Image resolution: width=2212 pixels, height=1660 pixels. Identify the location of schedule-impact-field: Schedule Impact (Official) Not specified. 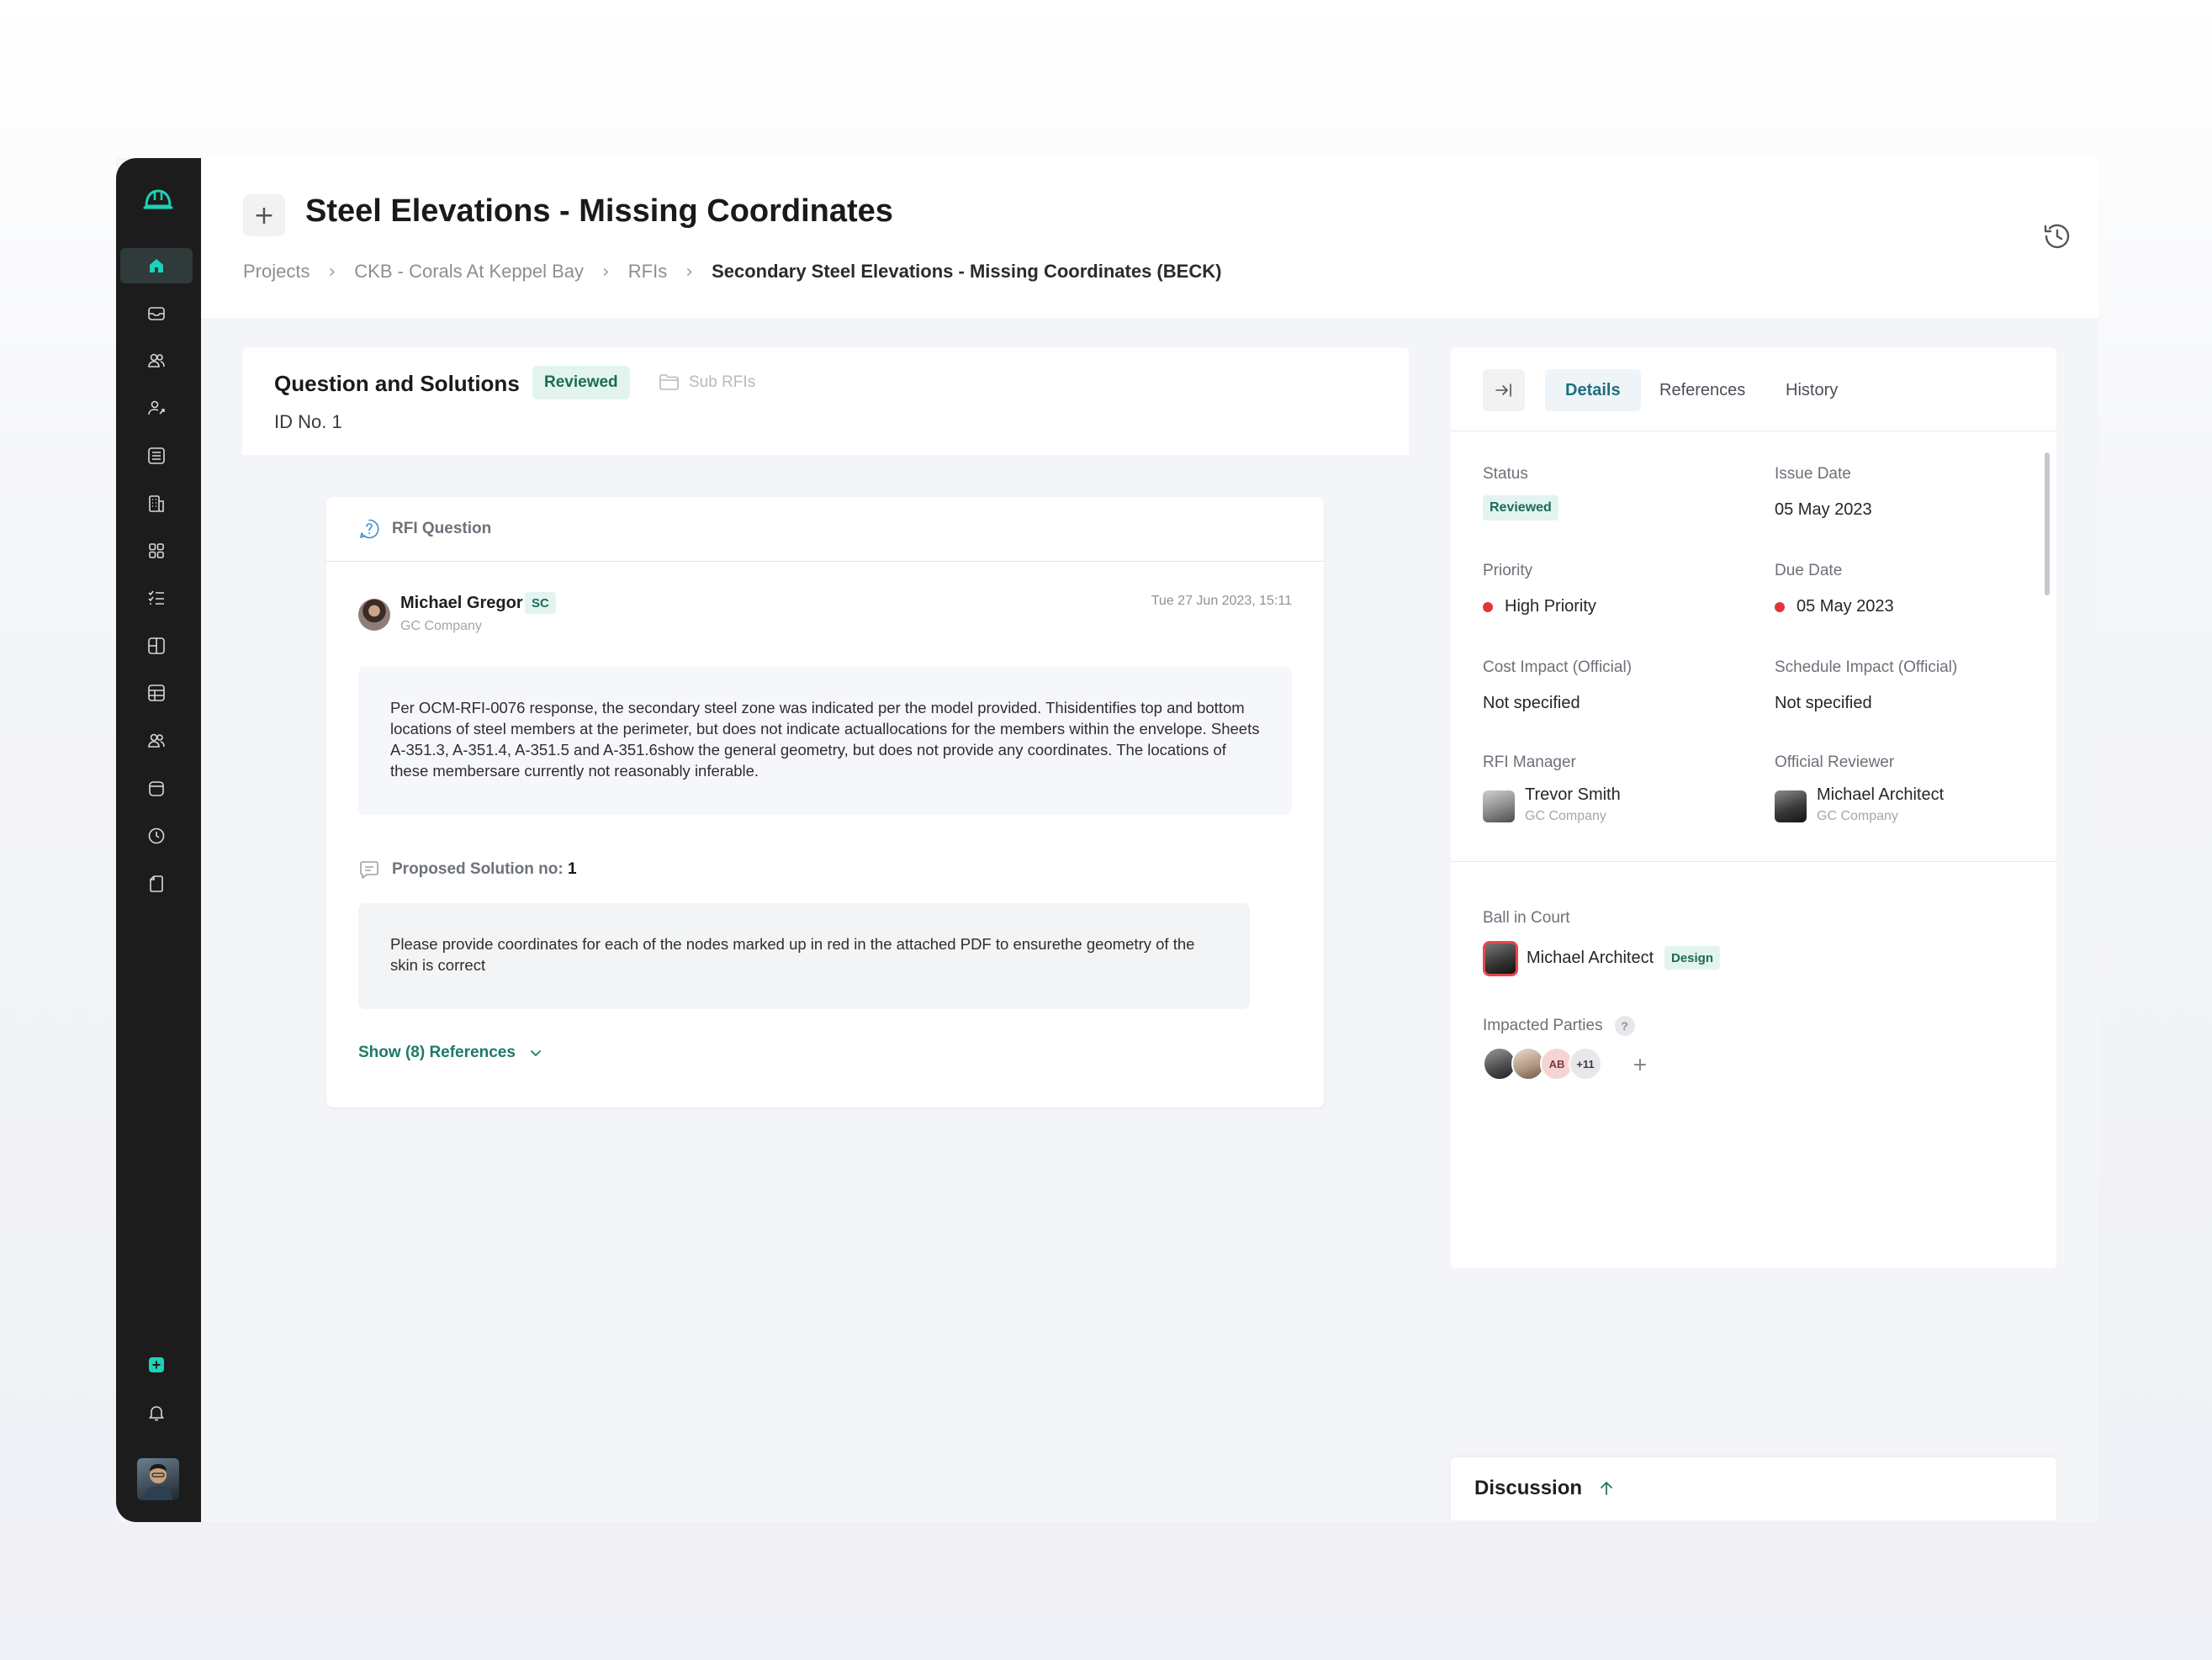
(1866, 685).